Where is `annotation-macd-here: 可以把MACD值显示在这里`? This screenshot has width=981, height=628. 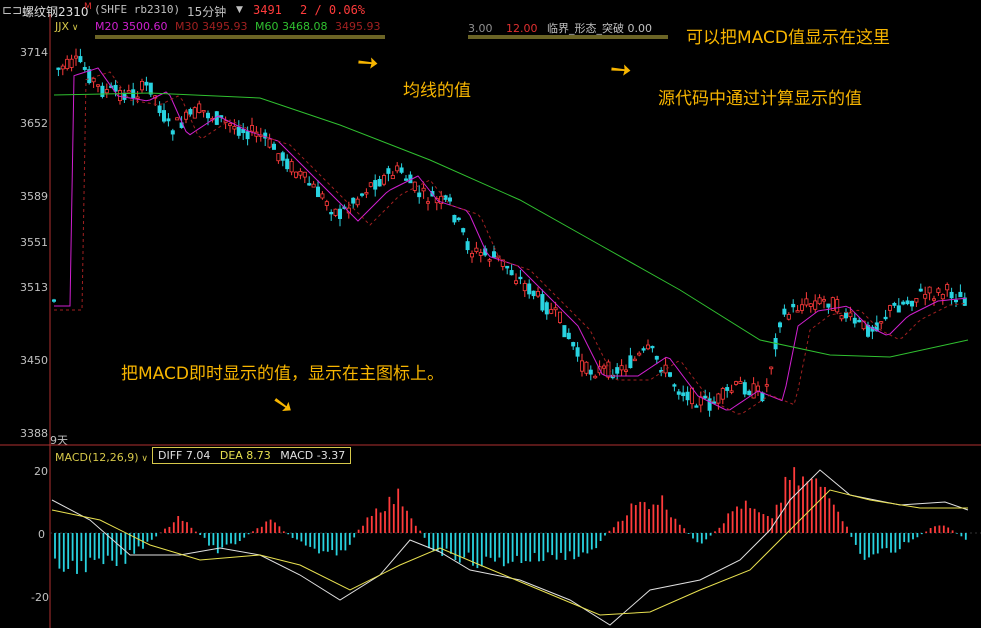 annotation-macd-here: 可以把MACD值显示在这里 is located at coordinates (788, 38).